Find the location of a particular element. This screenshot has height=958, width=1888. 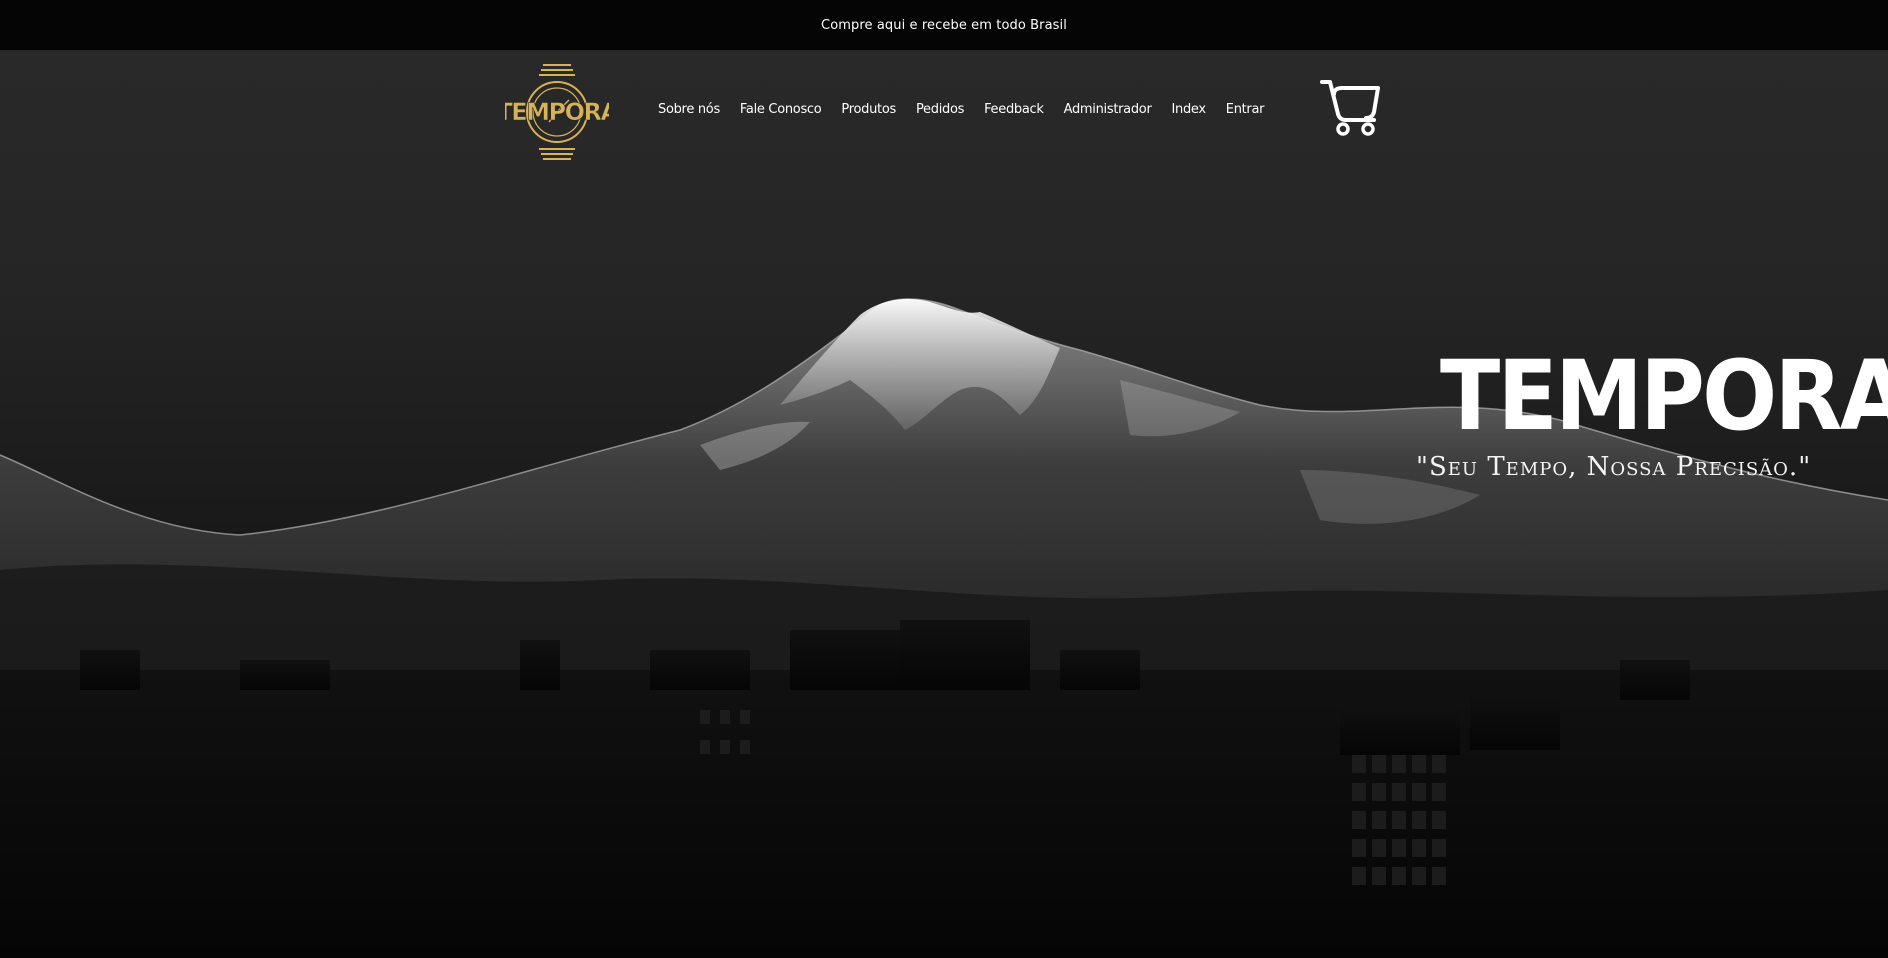

nav-produtos: Produtos is located at coordinates (868, 109).